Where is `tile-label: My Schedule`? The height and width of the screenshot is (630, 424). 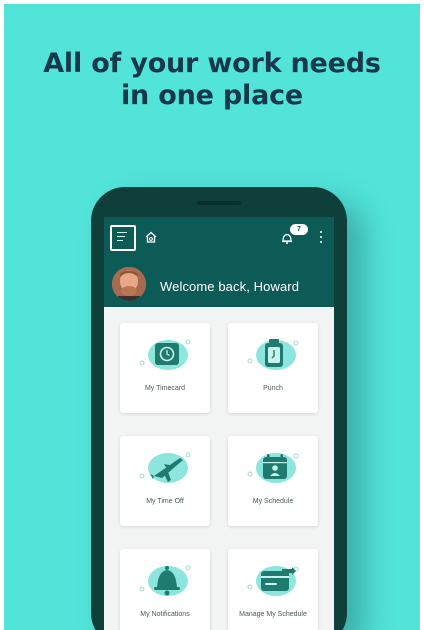 tile-label: My Schedule is located at coordinates (273, 501).